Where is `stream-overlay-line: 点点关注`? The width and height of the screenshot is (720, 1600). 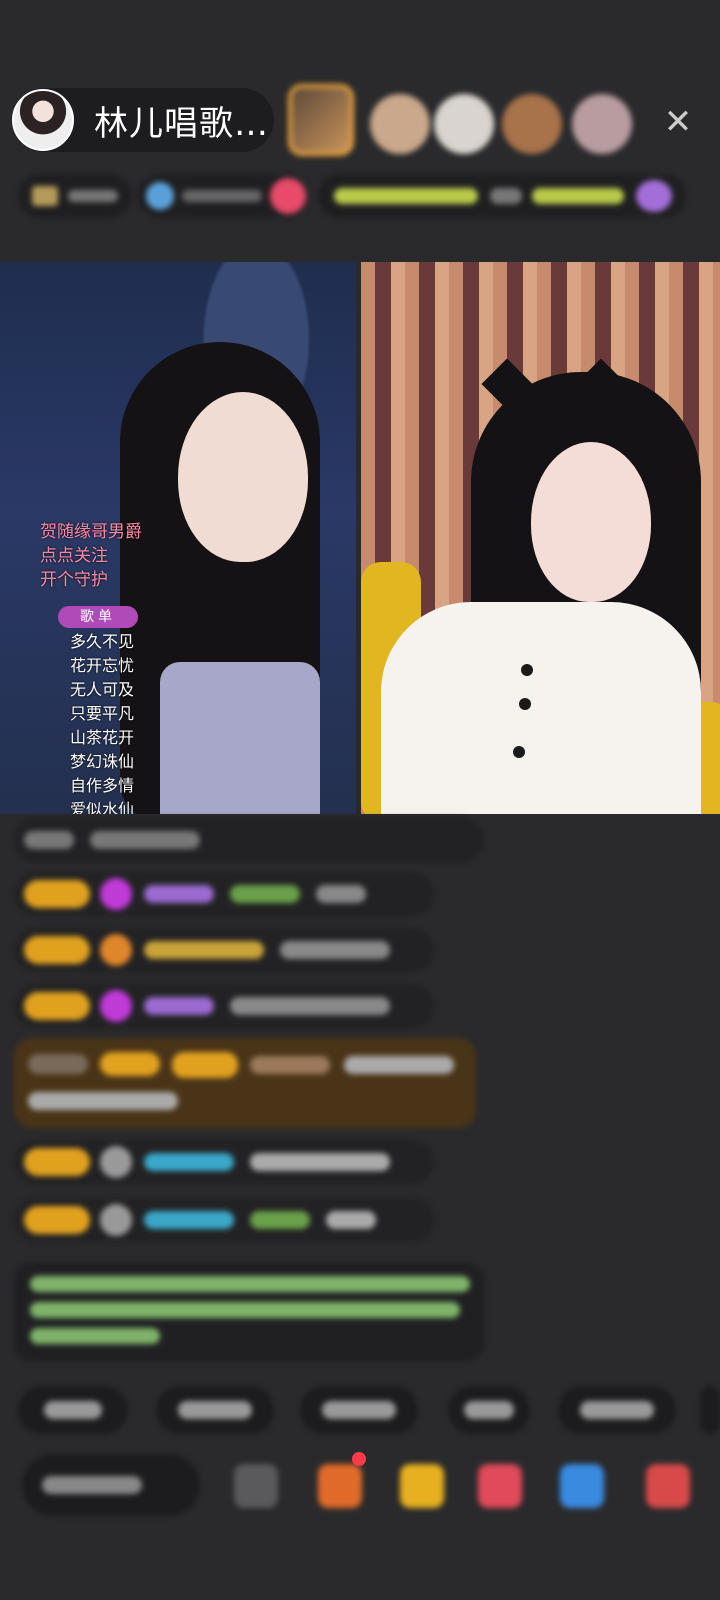 stream-overlay-line: 点点关注 is located at coordinates (74, 556).